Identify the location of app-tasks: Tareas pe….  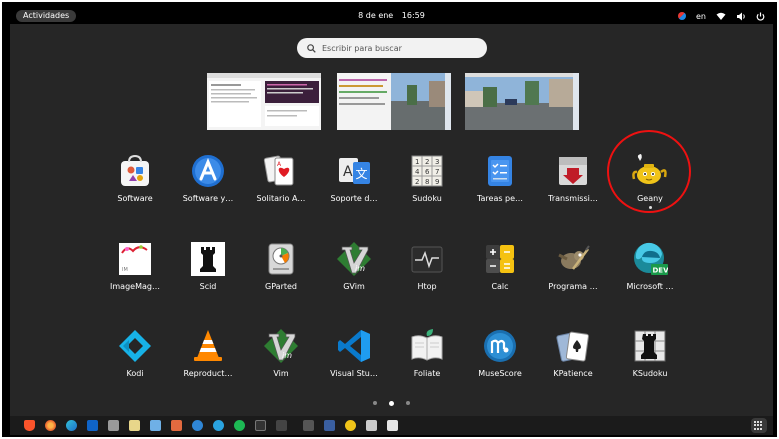
(500, 178).